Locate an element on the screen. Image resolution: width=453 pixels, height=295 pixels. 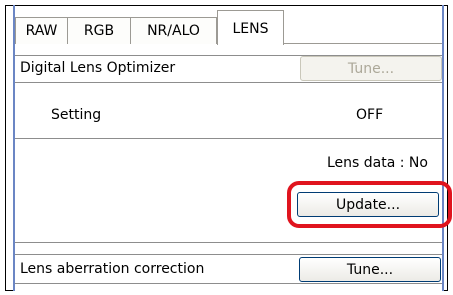
tab-lens-label: LENS is located at coordinates (250, 29).